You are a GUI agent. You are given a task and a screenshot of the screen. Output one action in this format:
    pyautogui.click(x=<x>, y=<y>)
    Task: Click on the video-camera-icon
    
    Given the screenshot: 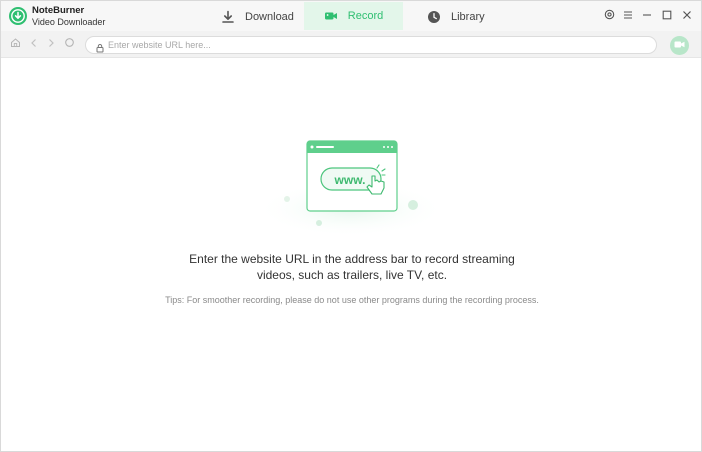 What is the action you would take?
    pyautogui.click(x=679, y=46)
    